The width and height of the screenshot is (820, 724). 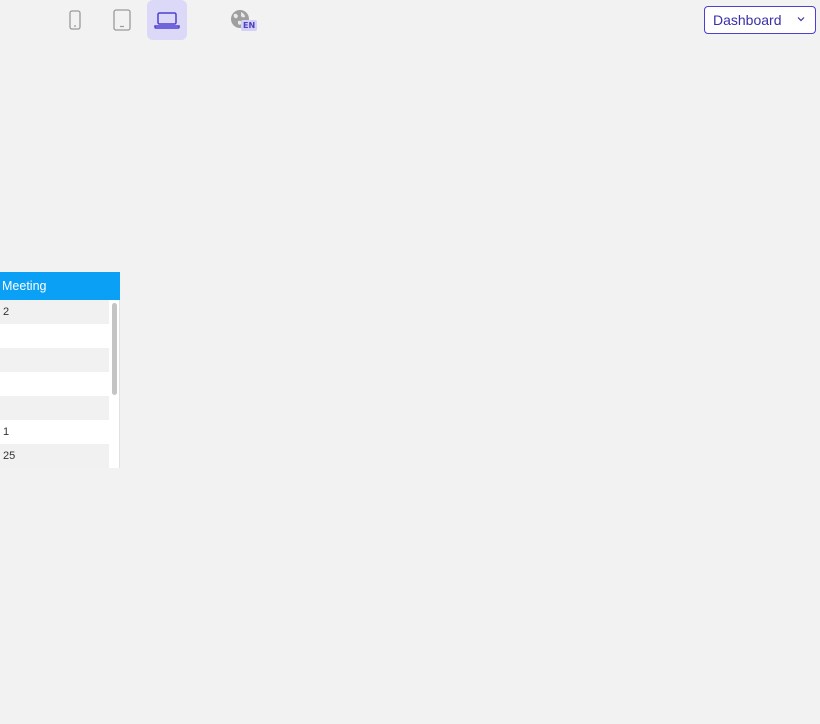 What do you see at coordinates (54, 432) in the screenshot?
I see `table-row: 1` at bounding box center [54, 432].